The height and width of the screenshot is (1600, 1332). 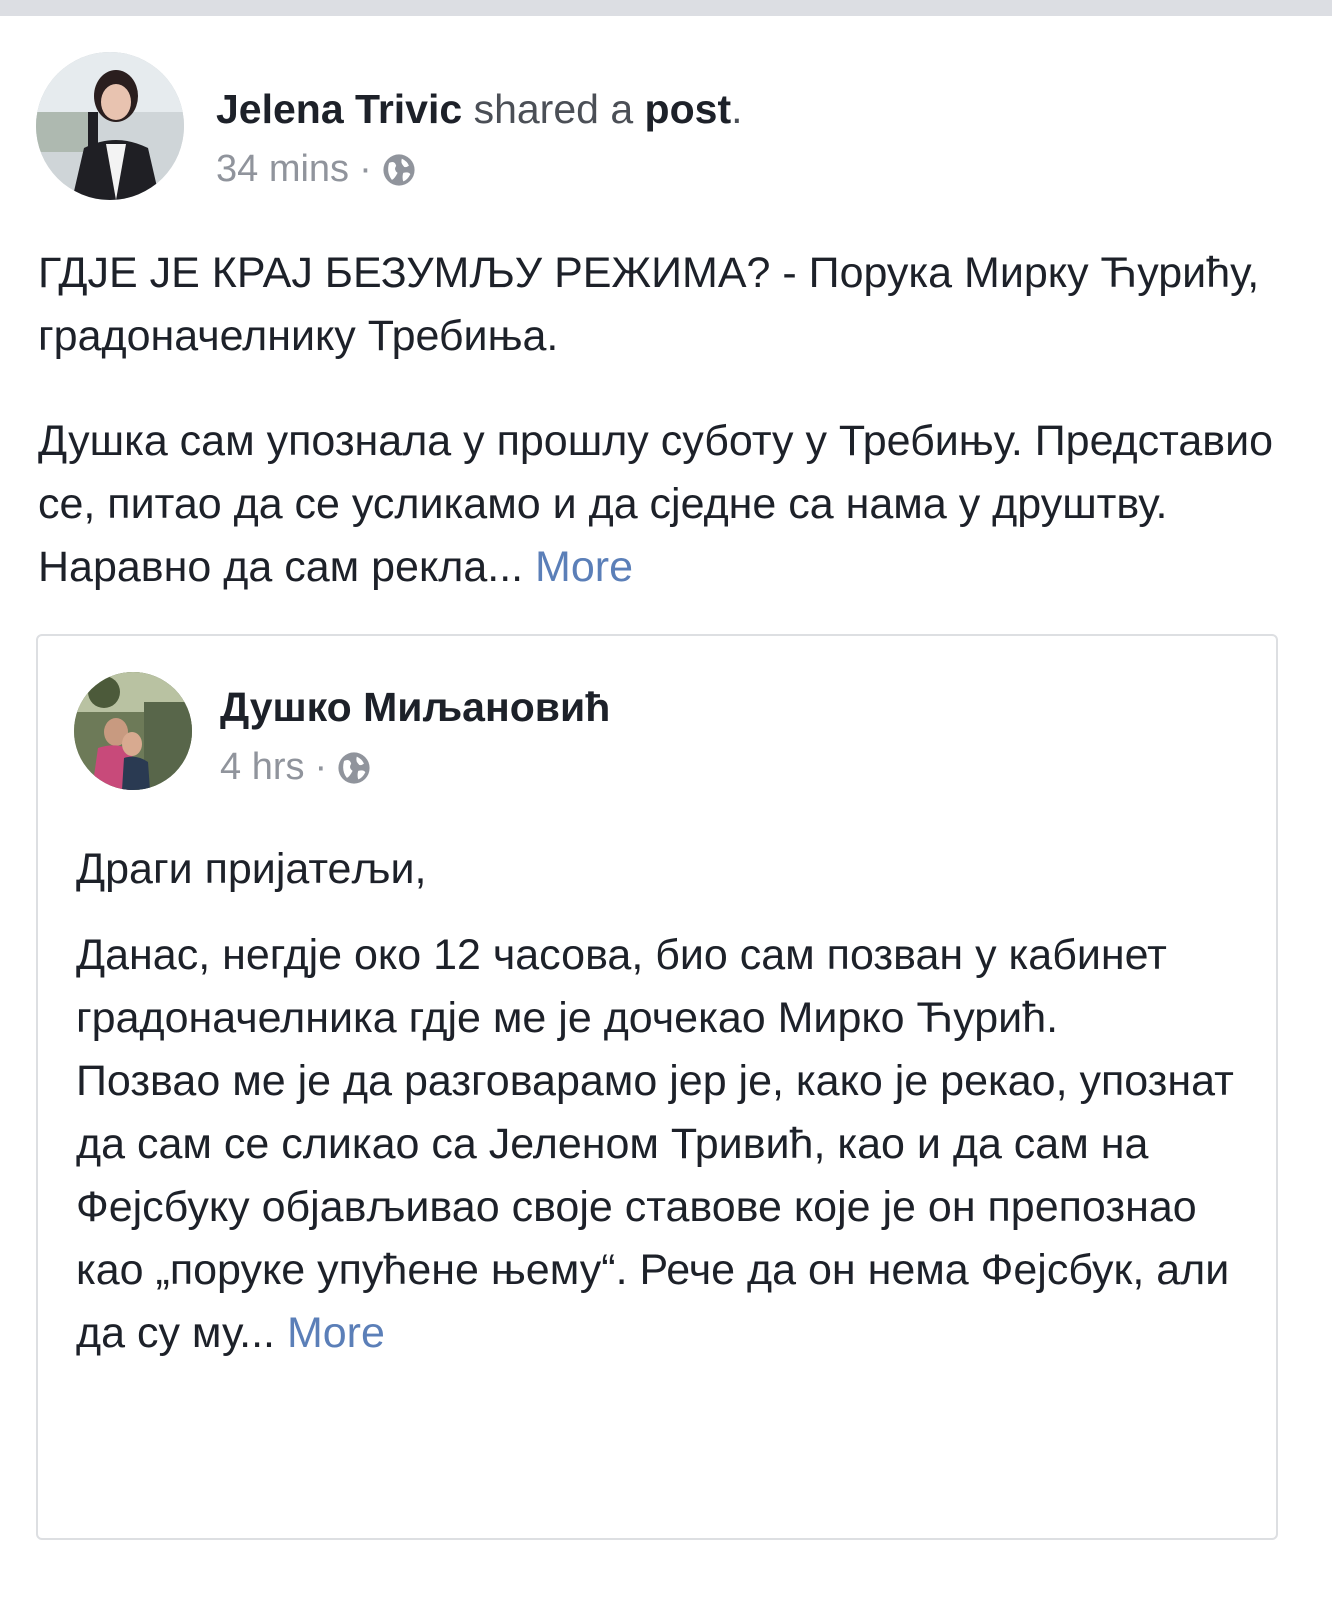 I want to click on author-line: Jelena Trivic shared a post., so click(x=479, y=109).